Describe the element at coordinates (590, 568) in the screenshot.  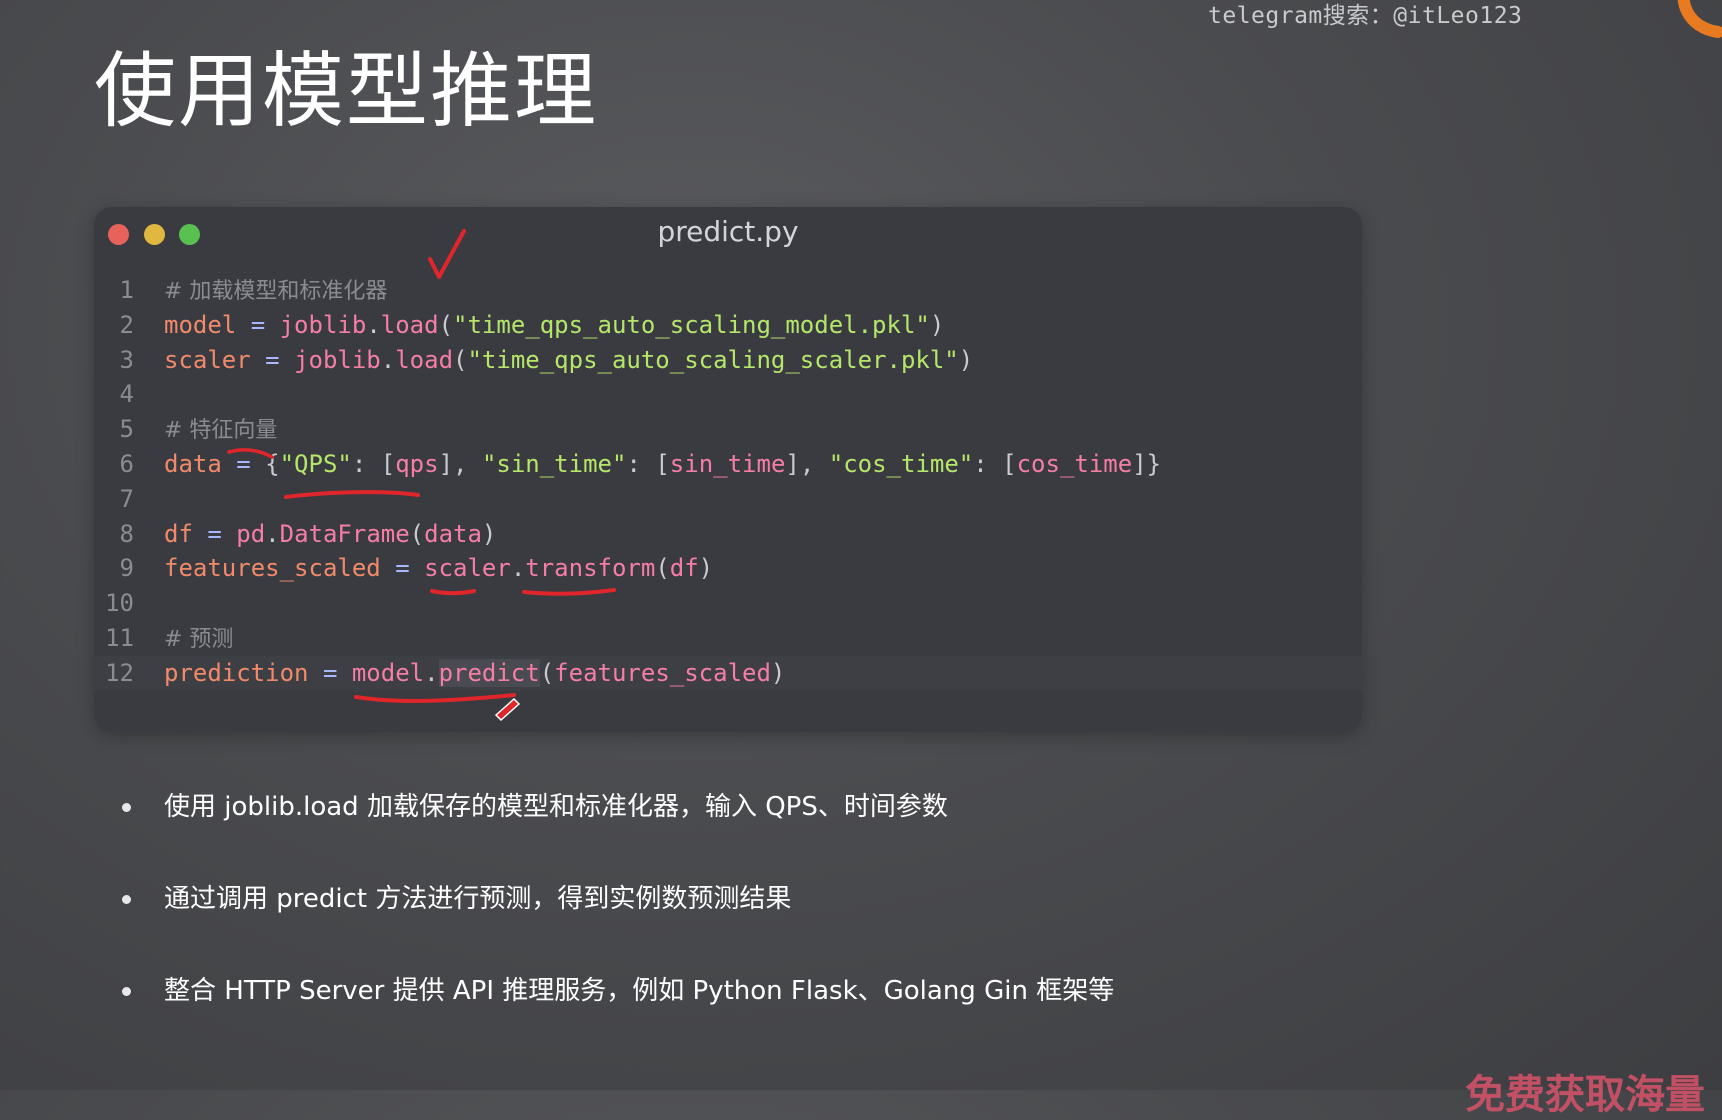
I see `code-method: transform` at that location.